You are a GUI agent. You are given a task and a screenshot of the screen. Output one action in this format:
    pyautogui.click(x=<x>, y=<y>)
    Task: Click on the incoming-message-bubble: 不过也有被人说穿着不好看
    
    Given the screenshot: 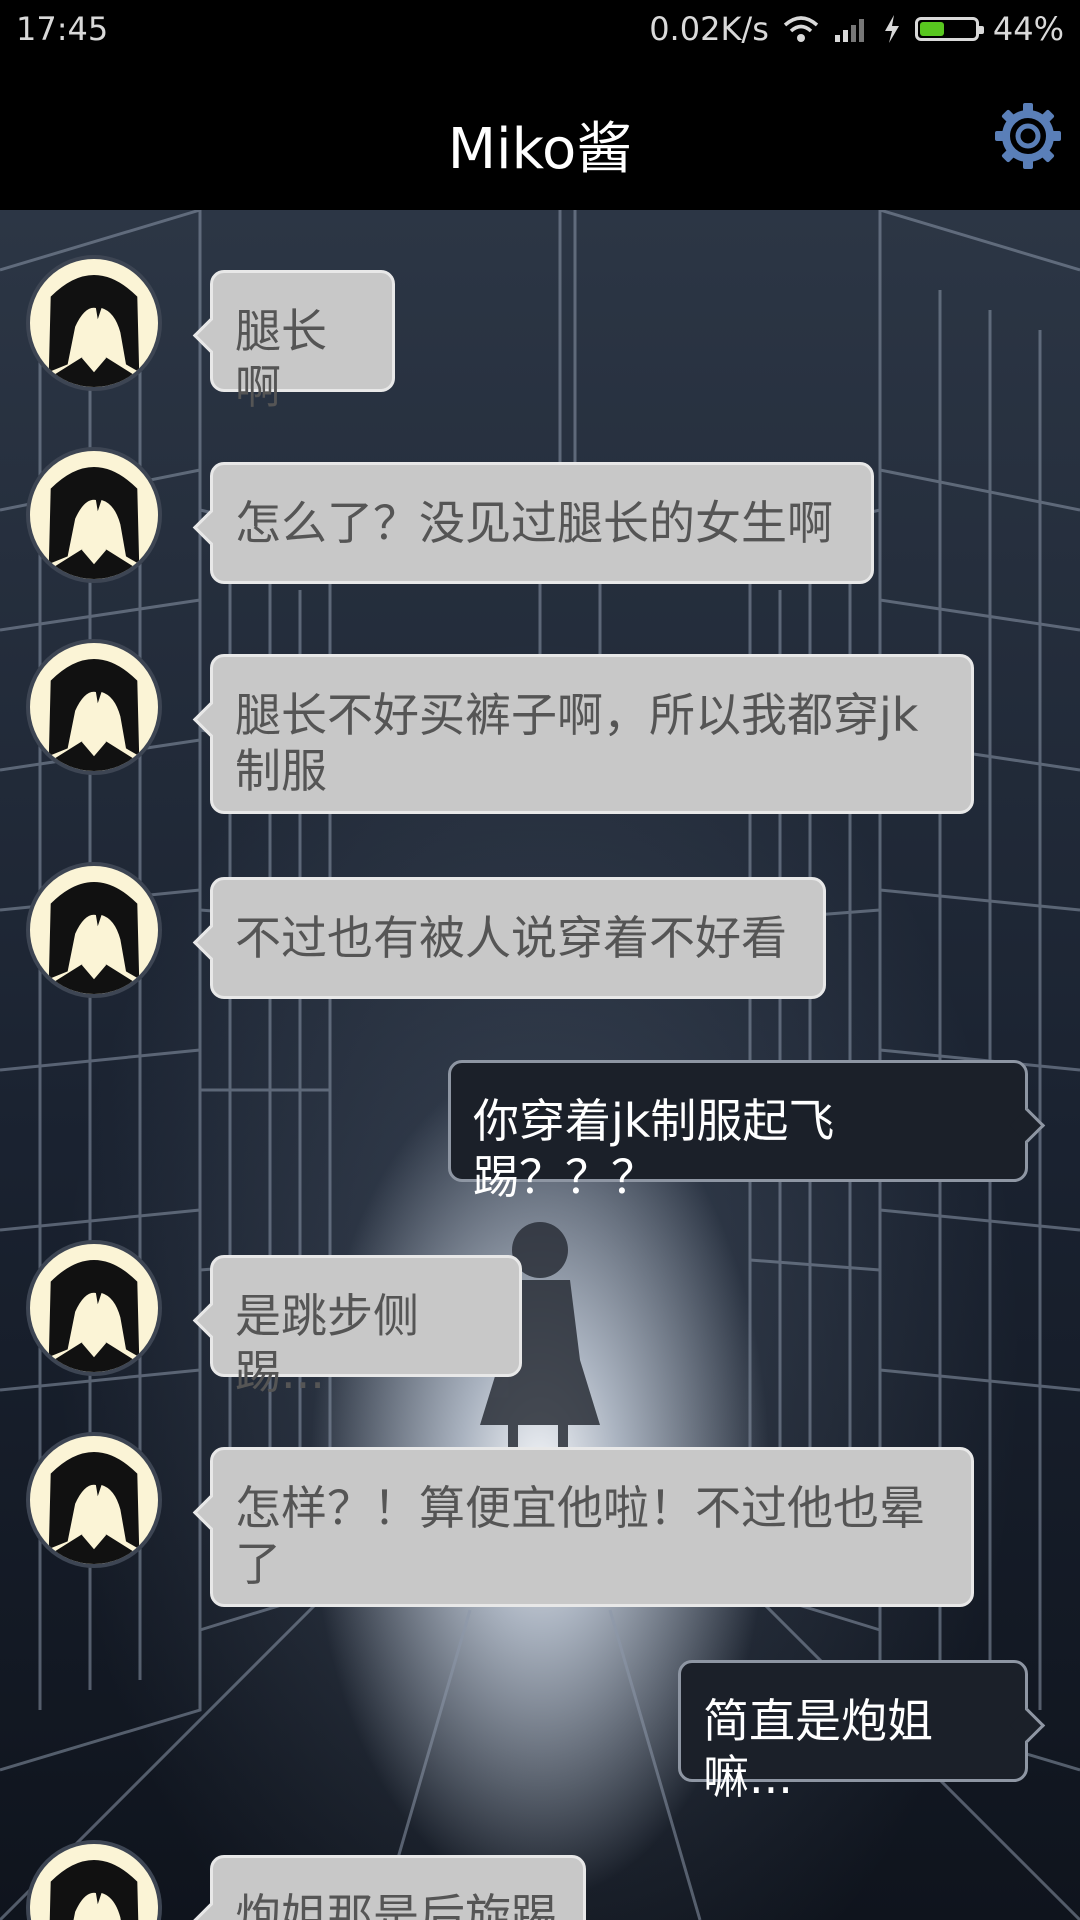 What is the action you would take?
    pyautogui.click(x=518, y=938)
    